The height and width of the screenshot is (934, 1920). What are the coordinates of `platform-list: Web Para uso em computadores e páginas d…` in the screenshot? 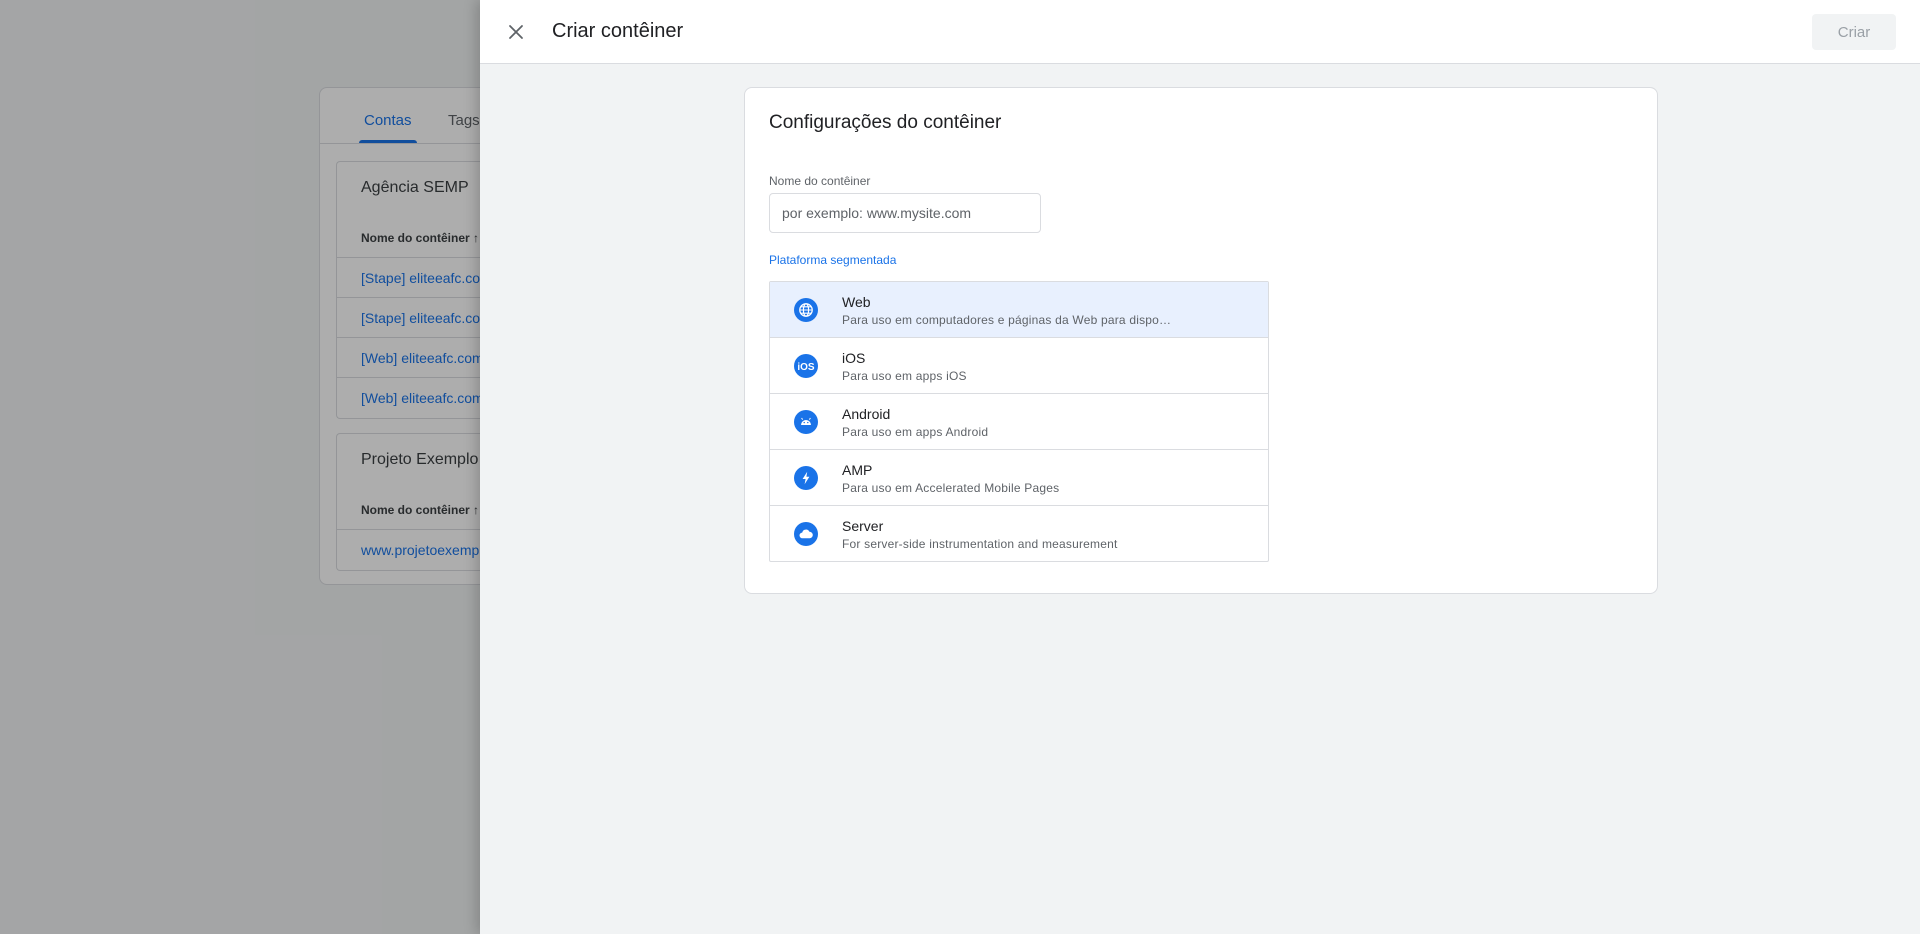 It's located at (1019, 421).